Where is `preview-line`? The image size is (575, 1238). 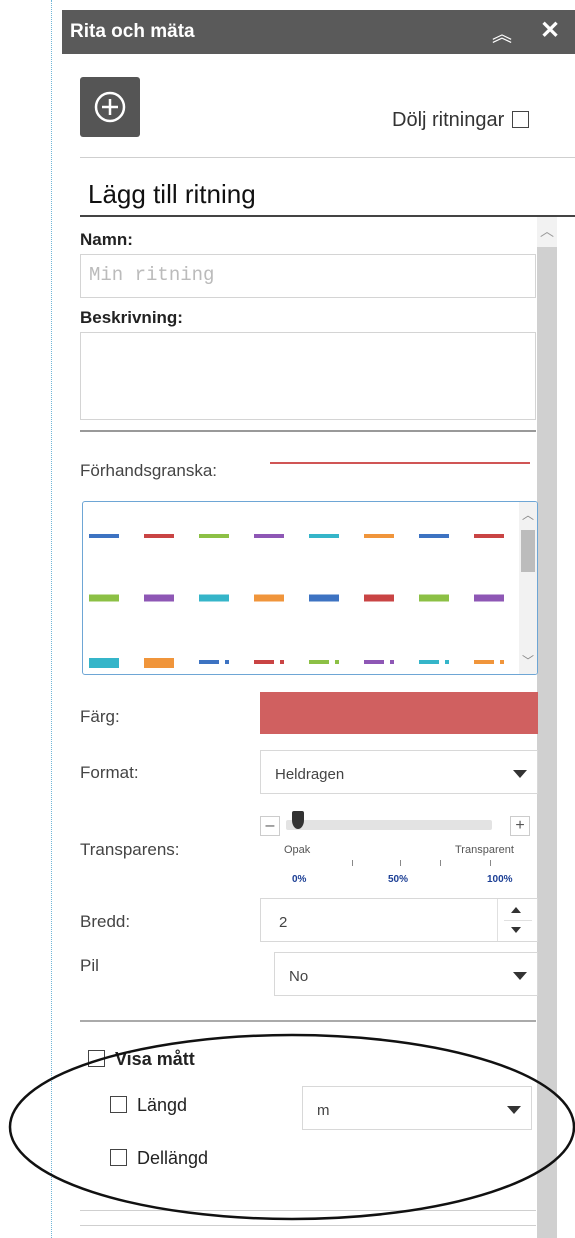 preview-line is located at coordinates (400, 463).